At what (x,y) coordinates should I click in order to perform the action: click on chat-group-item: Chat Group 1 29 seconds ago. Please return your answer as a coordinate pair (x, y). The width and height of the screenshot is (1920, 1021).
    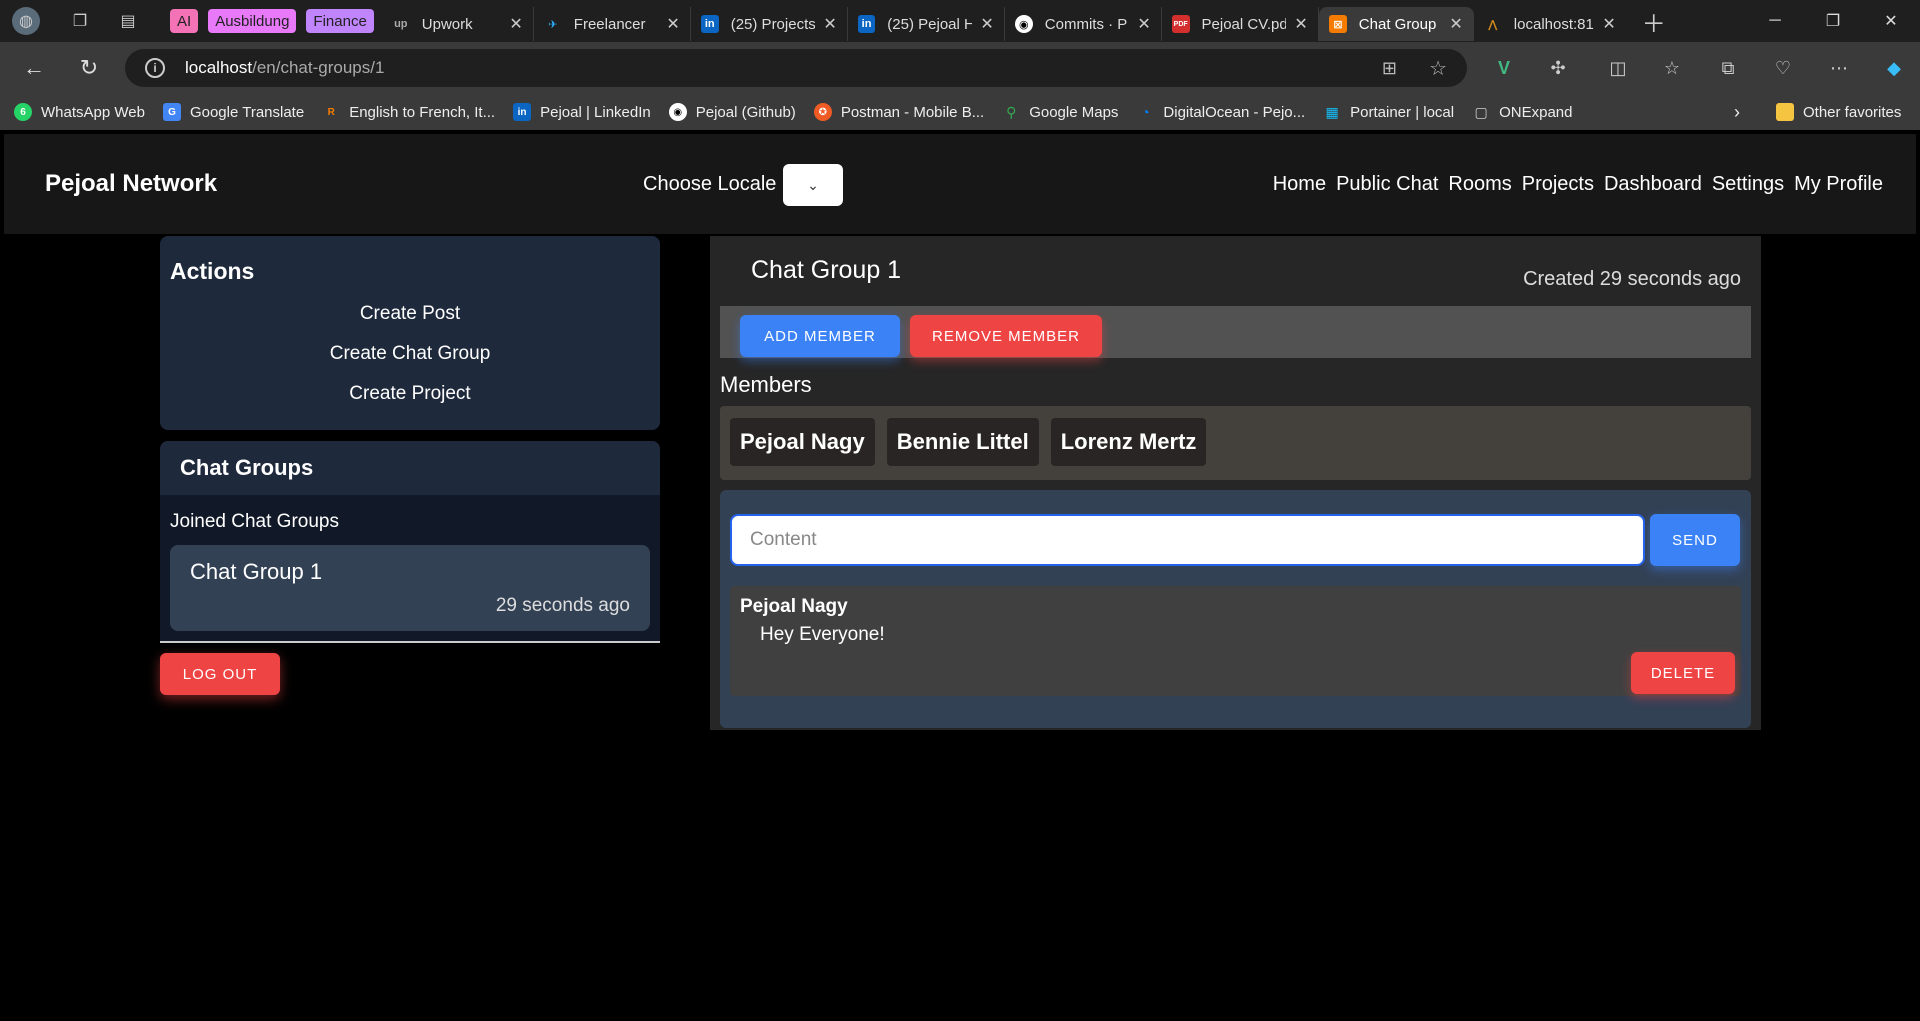
    Looking at the image, I should click on (410, 588).